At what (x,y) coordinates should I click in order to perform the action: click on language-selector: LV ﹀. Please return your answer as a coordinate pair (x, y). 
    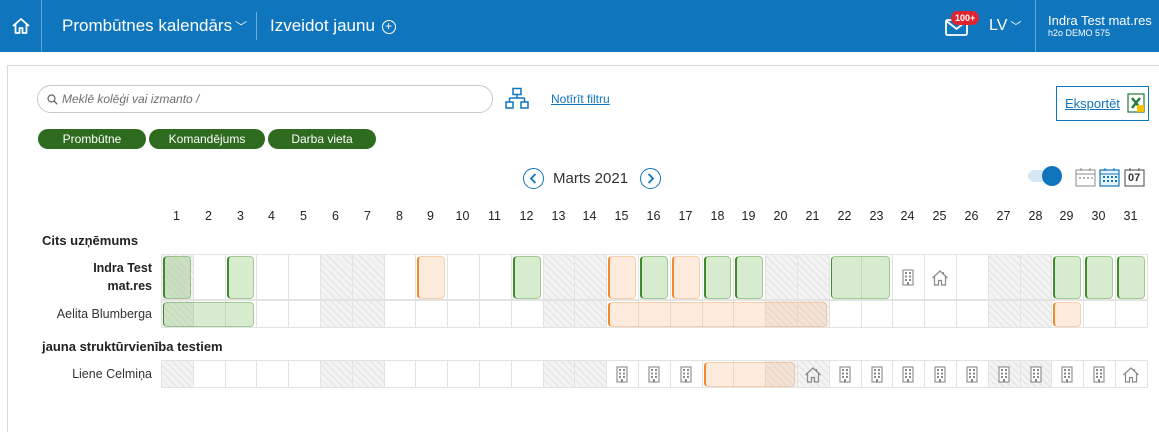
    Looking at the image, I should click on (1005, 26).